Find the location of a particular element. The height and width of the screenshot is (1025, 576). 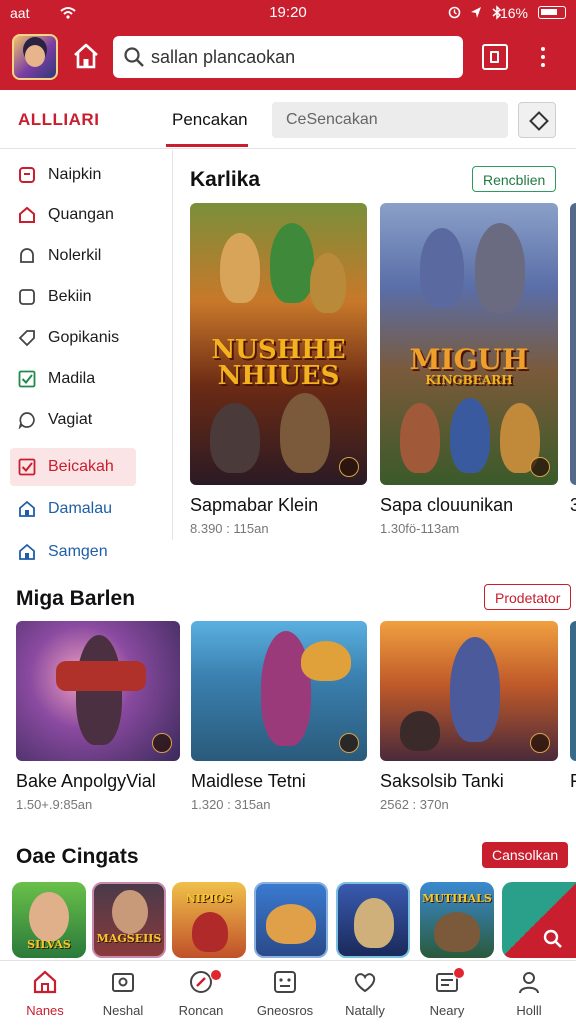

sidebar-item-bekiin: Bekiin is located at coordinates (73, 297).